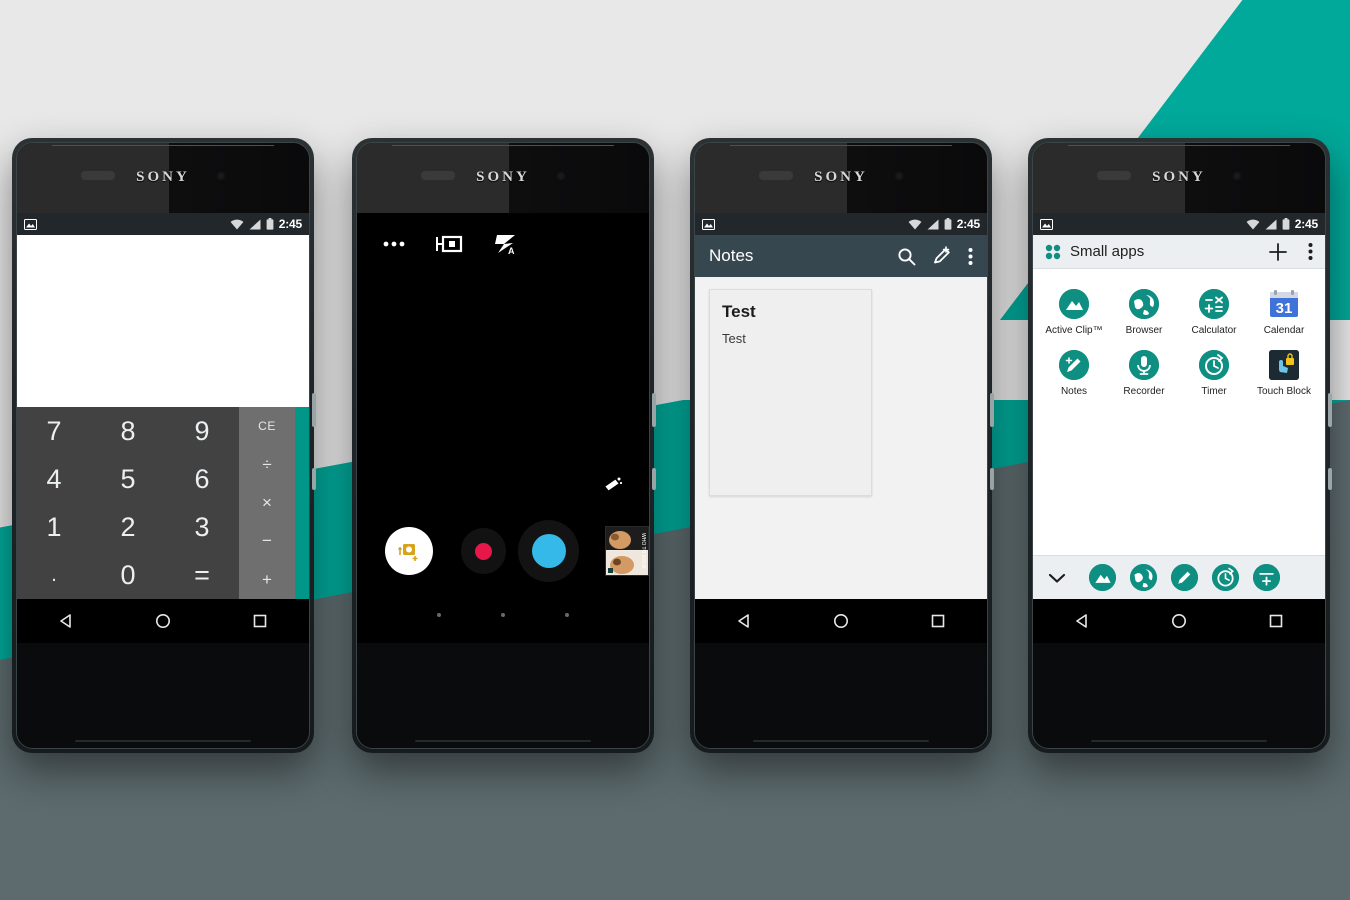  What do you see at coordinates (1143, 577) in the screenshot?
I see `dock-browser-icon` at bounding box center [1143, 577].